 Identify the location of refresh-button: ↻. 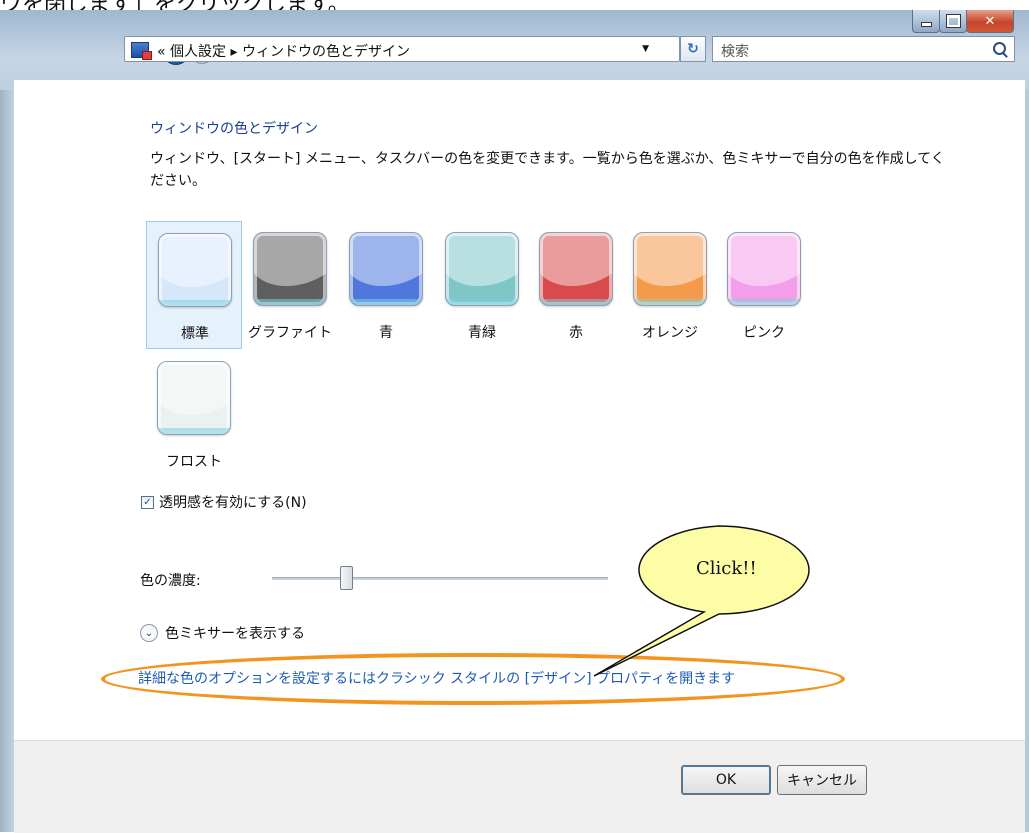
(693, 49).